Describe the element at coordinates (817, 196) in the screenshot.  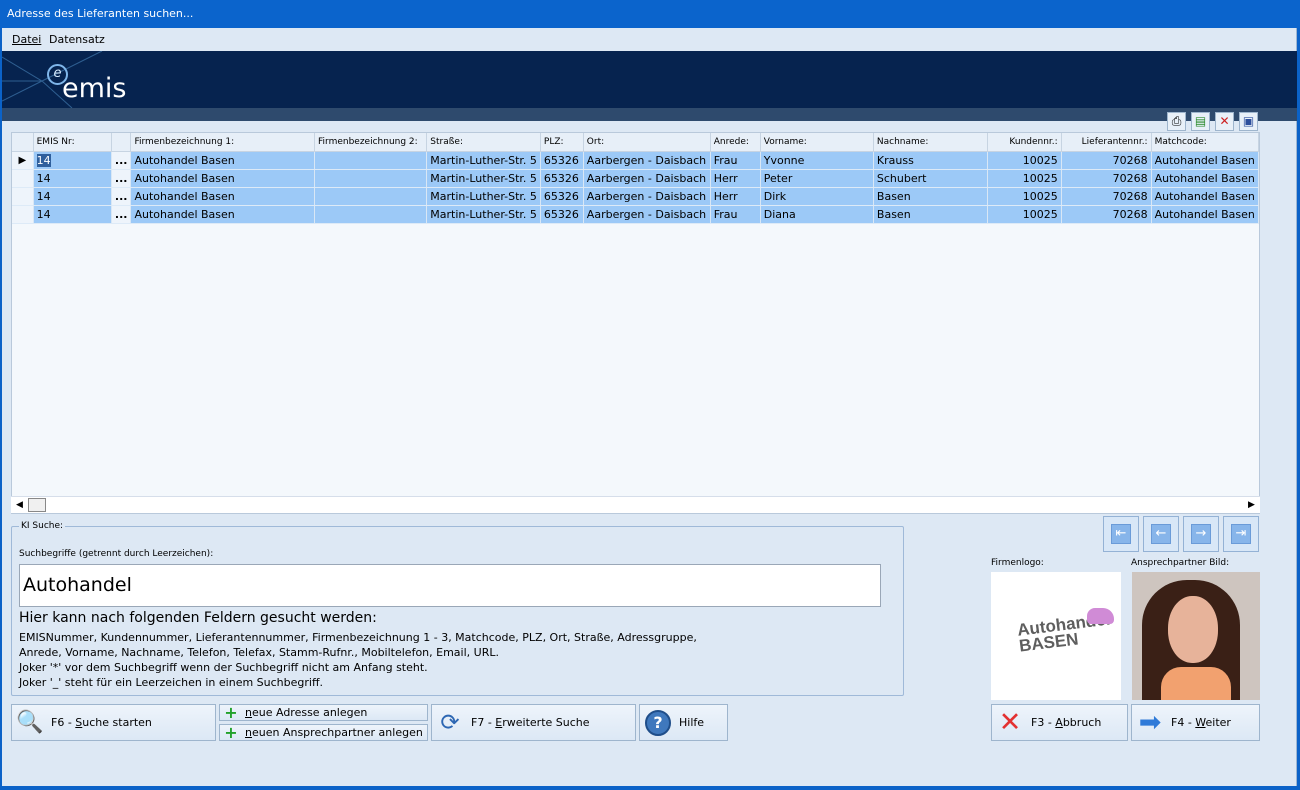
I see `cell-vorname: Dirk` at that location.